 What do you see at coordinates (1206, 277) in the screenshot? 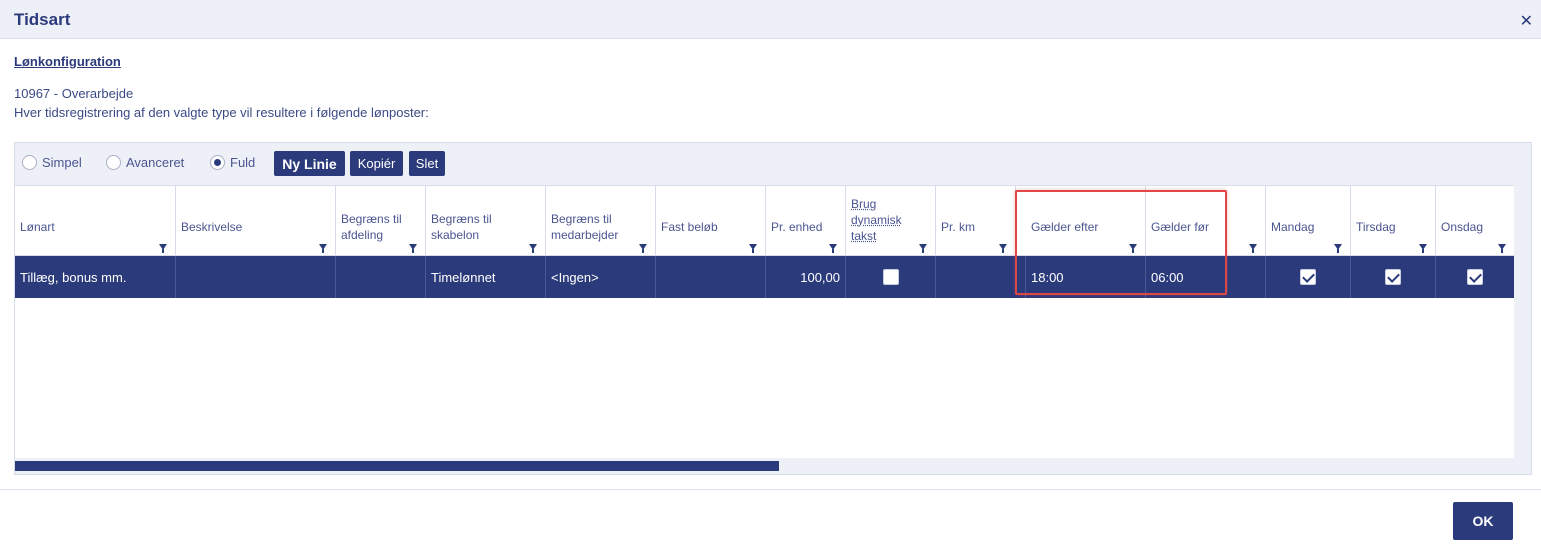
I see `cell-gaelder-for: 06:00` at bounding box center [1206, 277].